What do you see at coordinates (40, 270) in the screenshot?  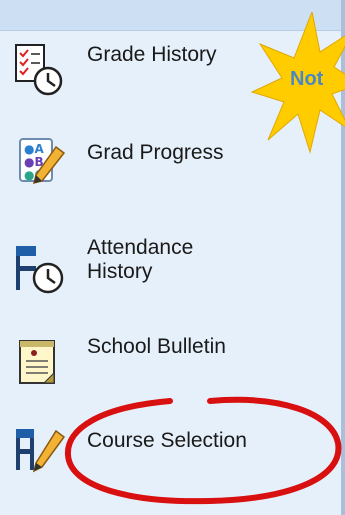 I see `attendance-history-icon` at bounding box center [40, 270].